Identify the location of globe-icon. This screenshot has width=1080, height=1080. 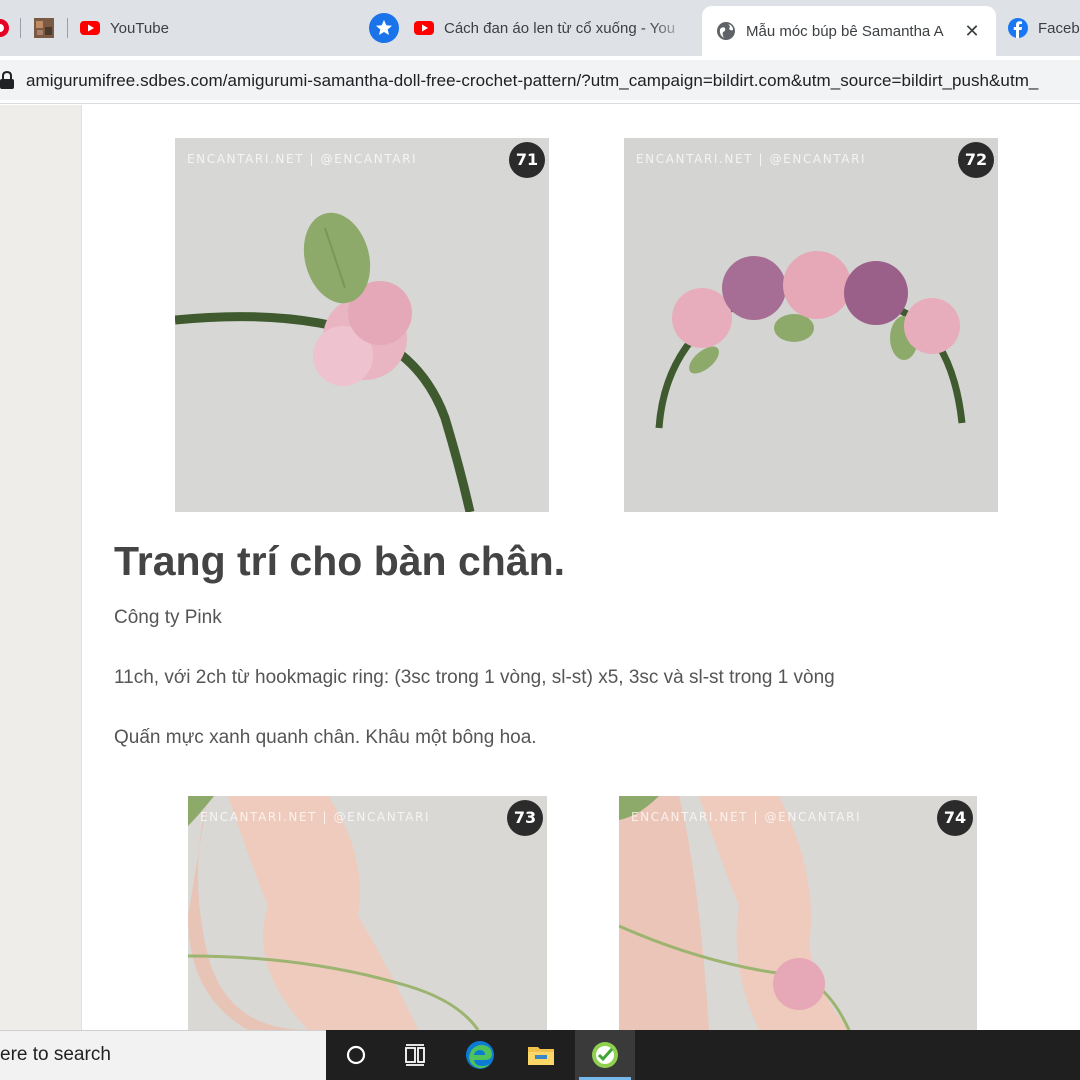
(726, 31).